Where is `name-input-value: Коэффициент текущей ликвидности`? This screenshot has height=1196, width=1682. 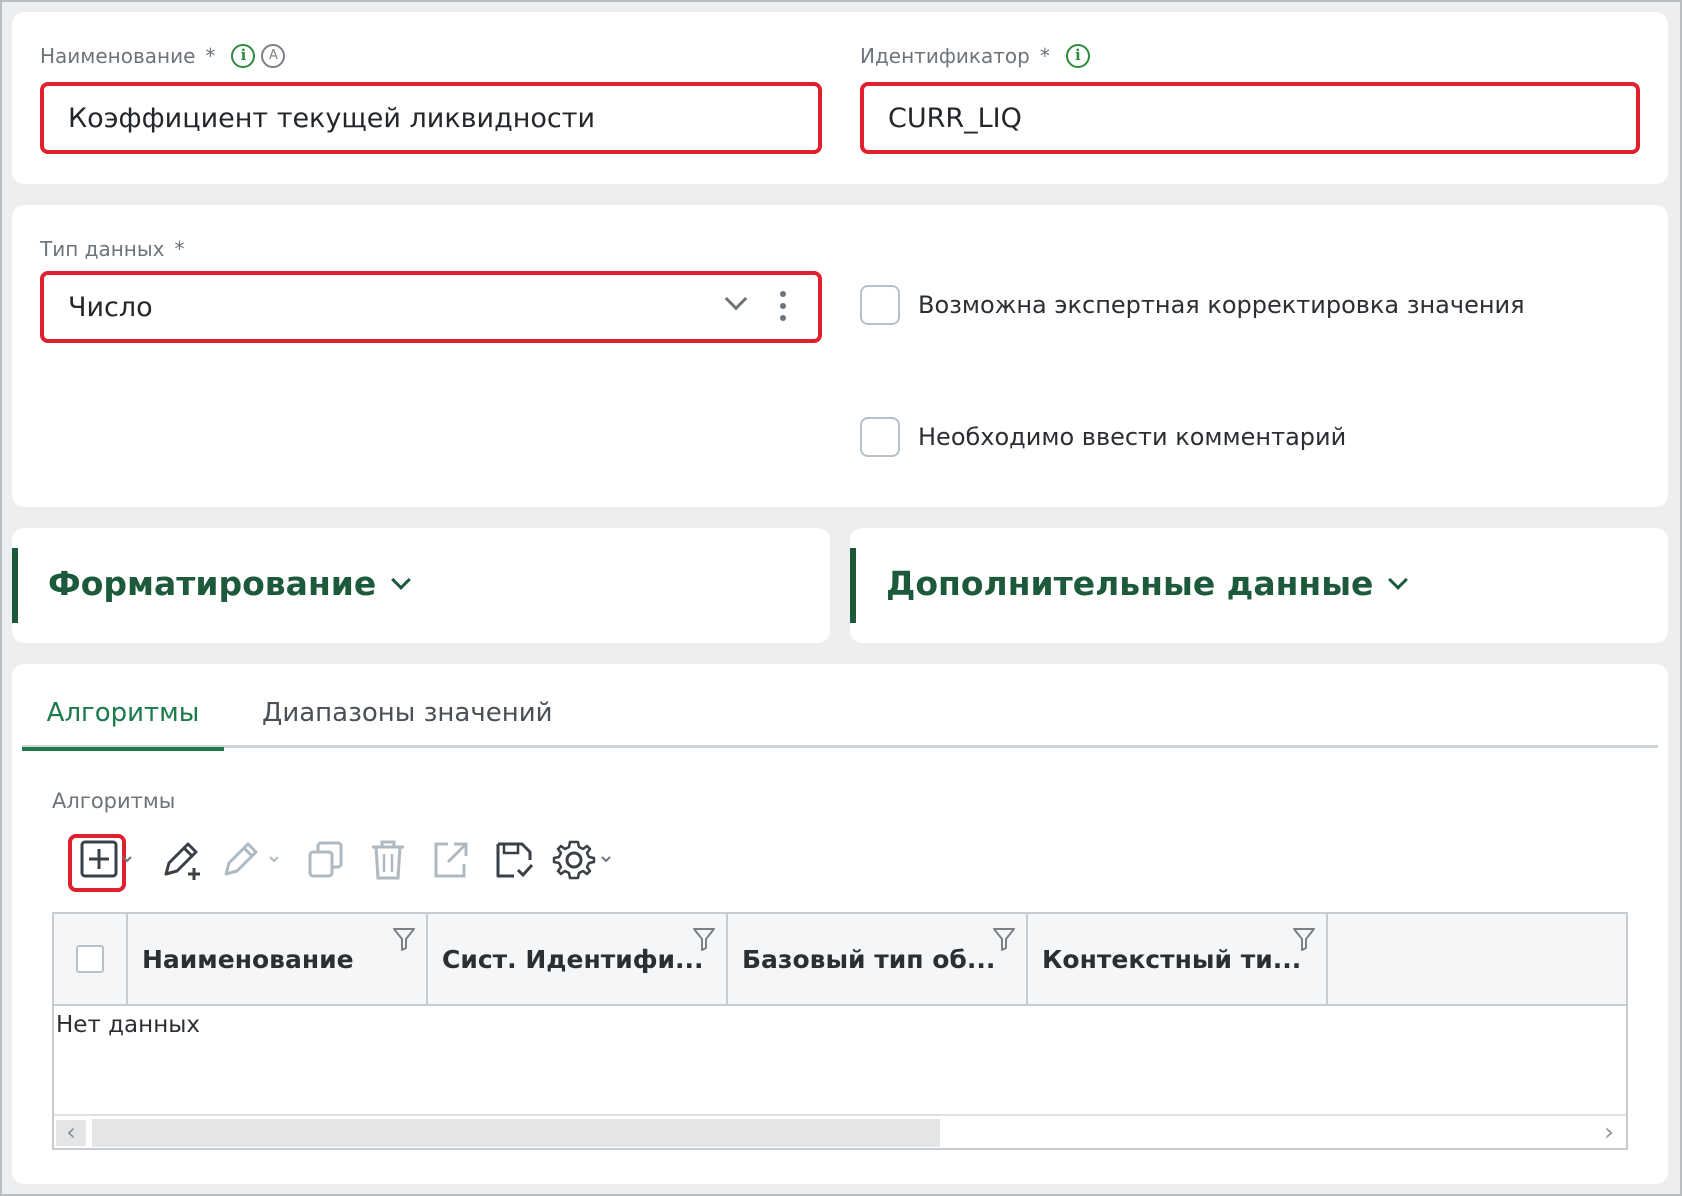
name-input-value: Коэффициент текущей ликвидности is located at coordinates (332, 118).